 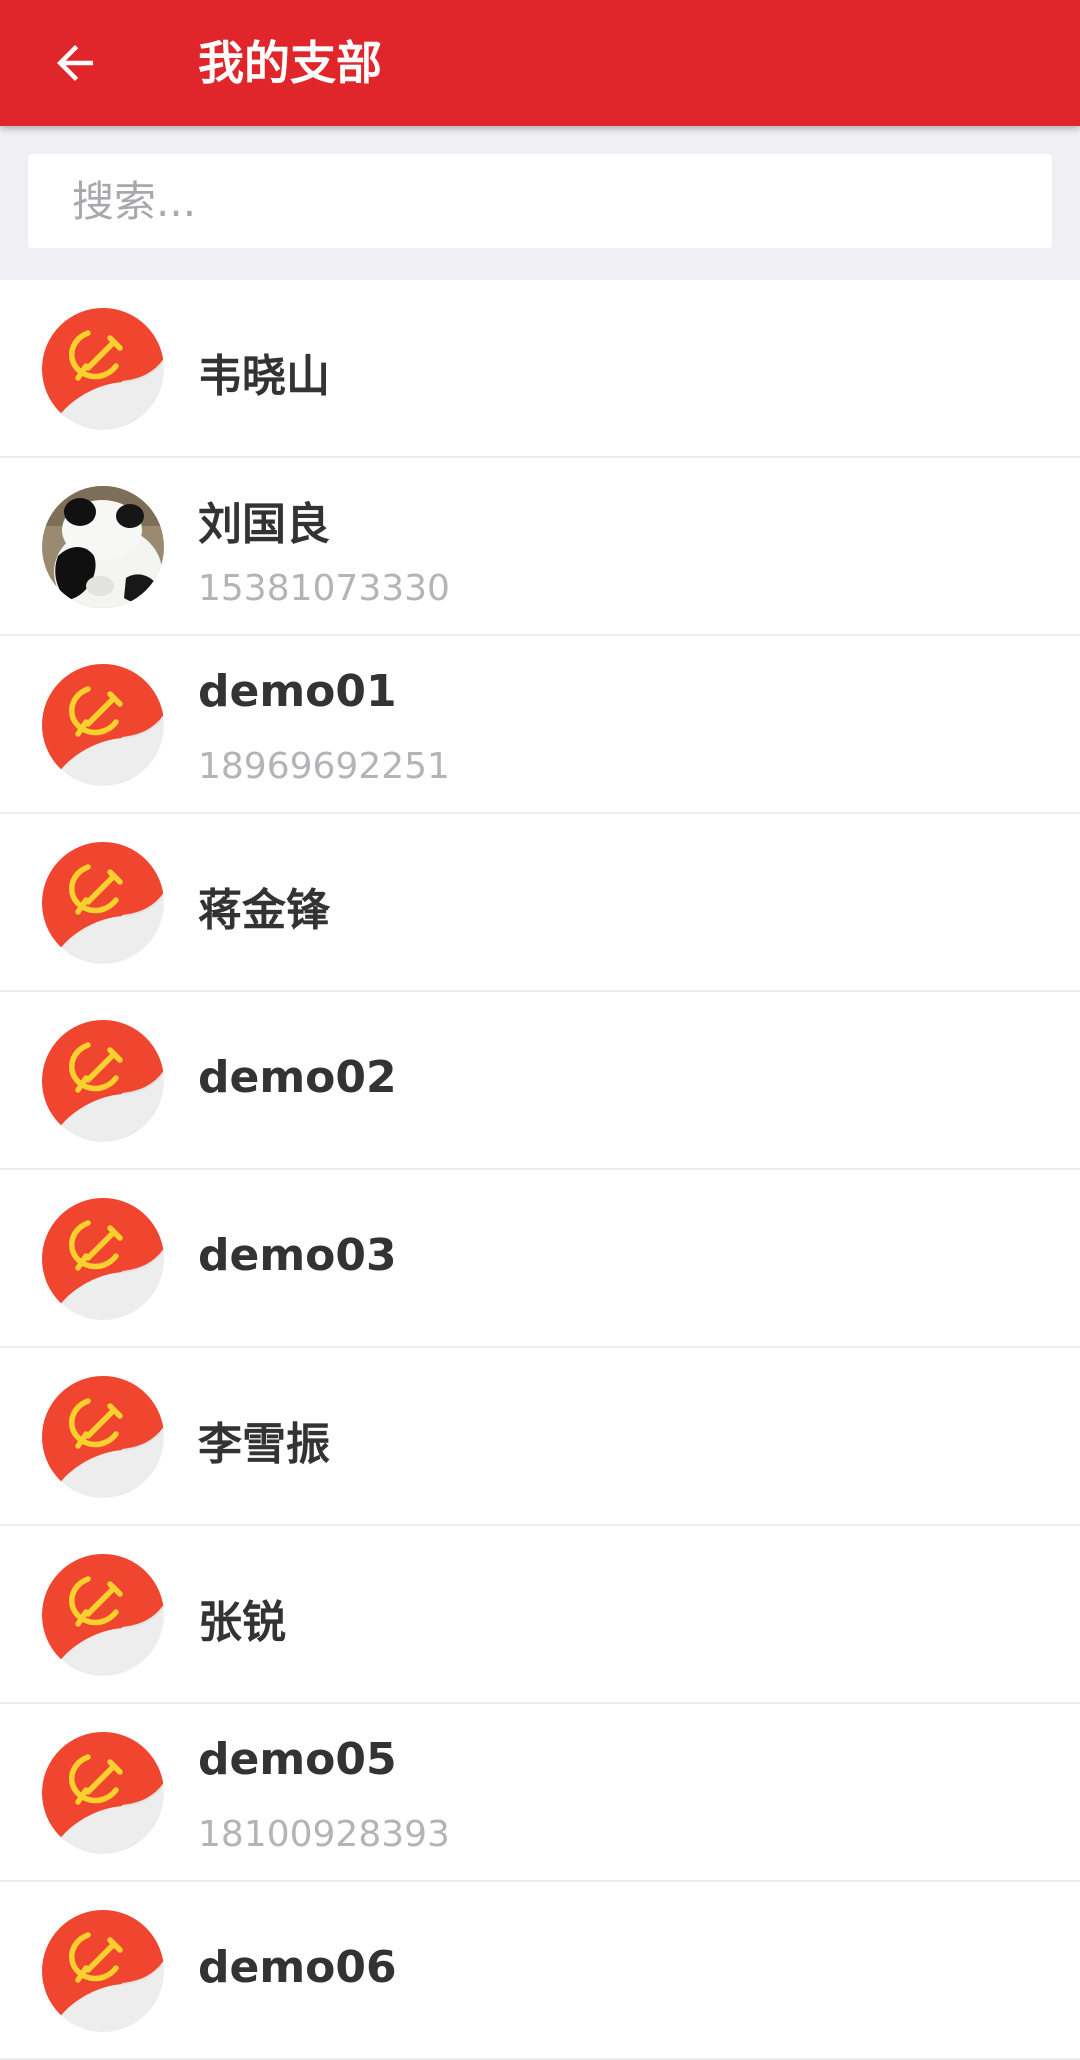 I want to click on member-row: 张锐, so click(x=540, y=1615).